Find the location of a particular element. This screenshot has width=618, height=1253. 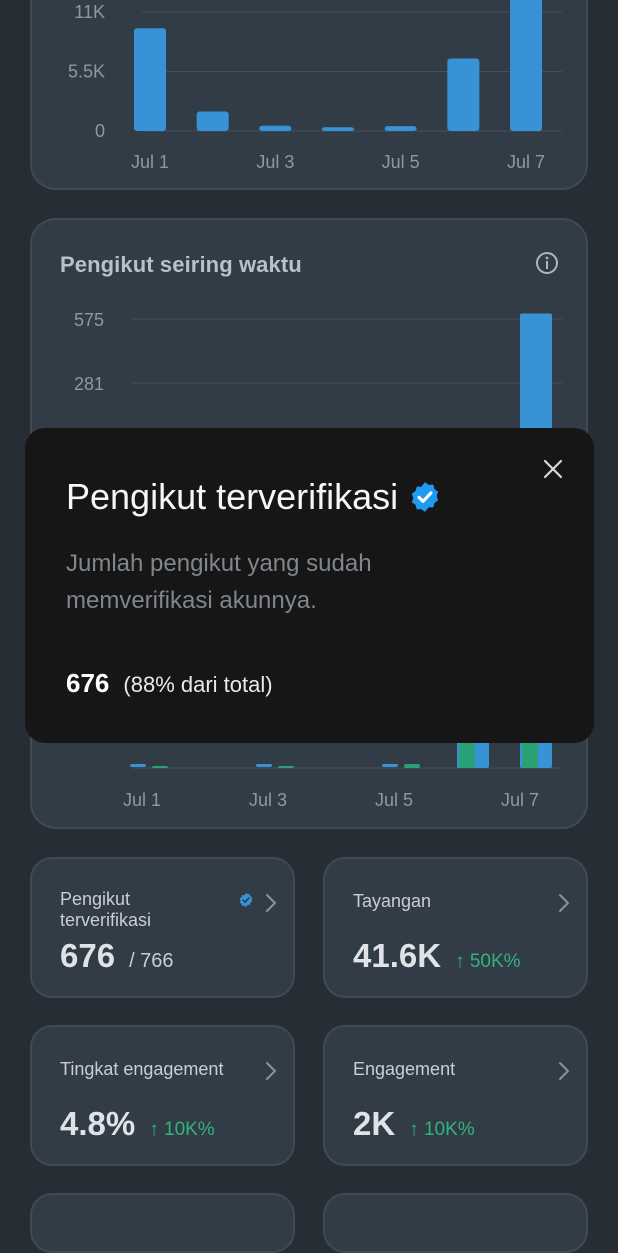

metric-card-engagement: Engagement 2K ↑ 10K% is located at coordinates (455, 1095).